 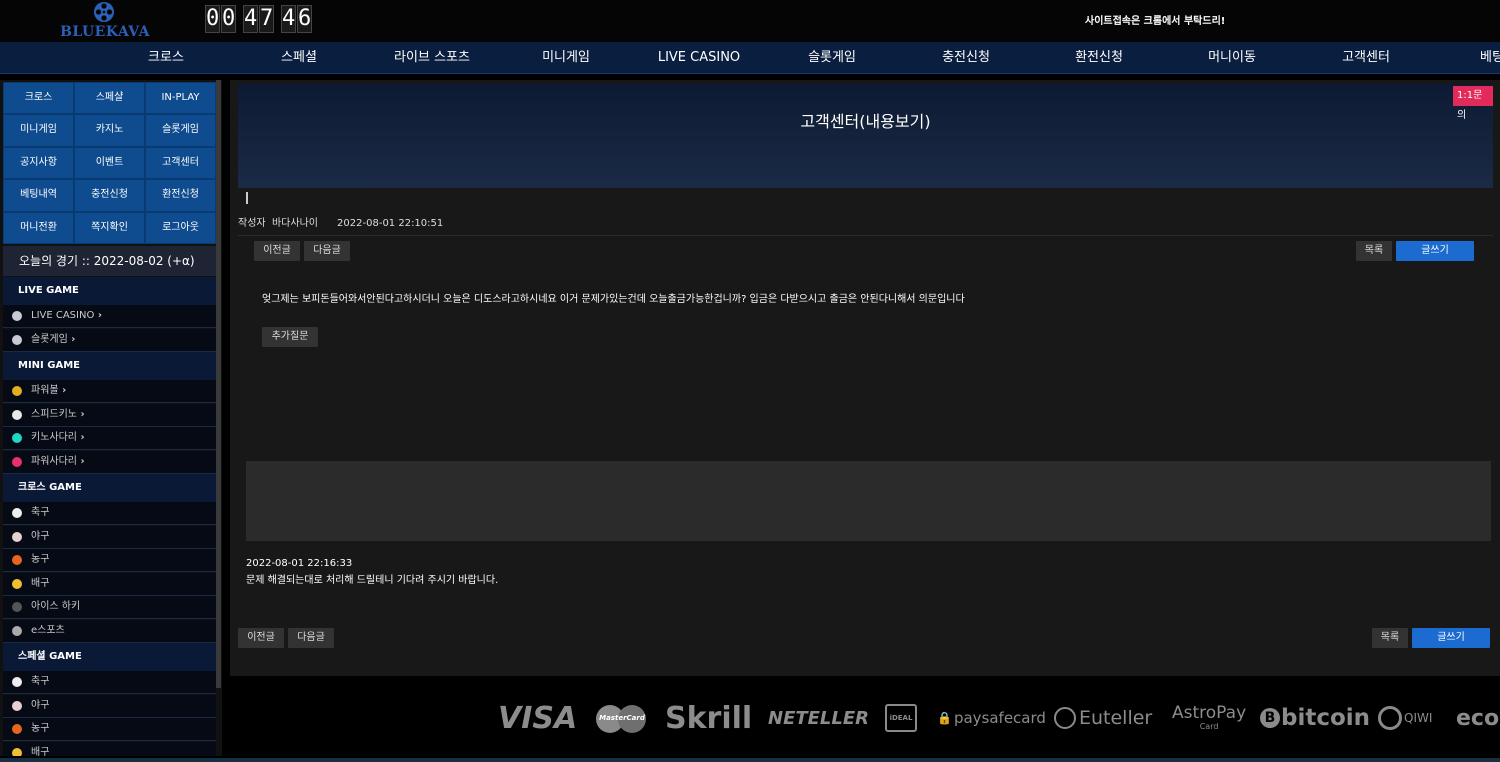 I want to click on astropay-logo: AstroPay Card, so click(x=1209, y=718).